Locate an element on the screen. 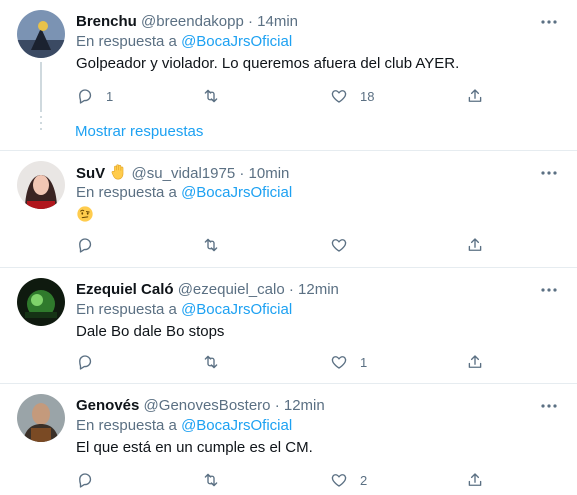 Image resolution: width=577 pixels, height=495 pixels. user-handle: @ezequiel_calo is located at coordinates (231, 289).